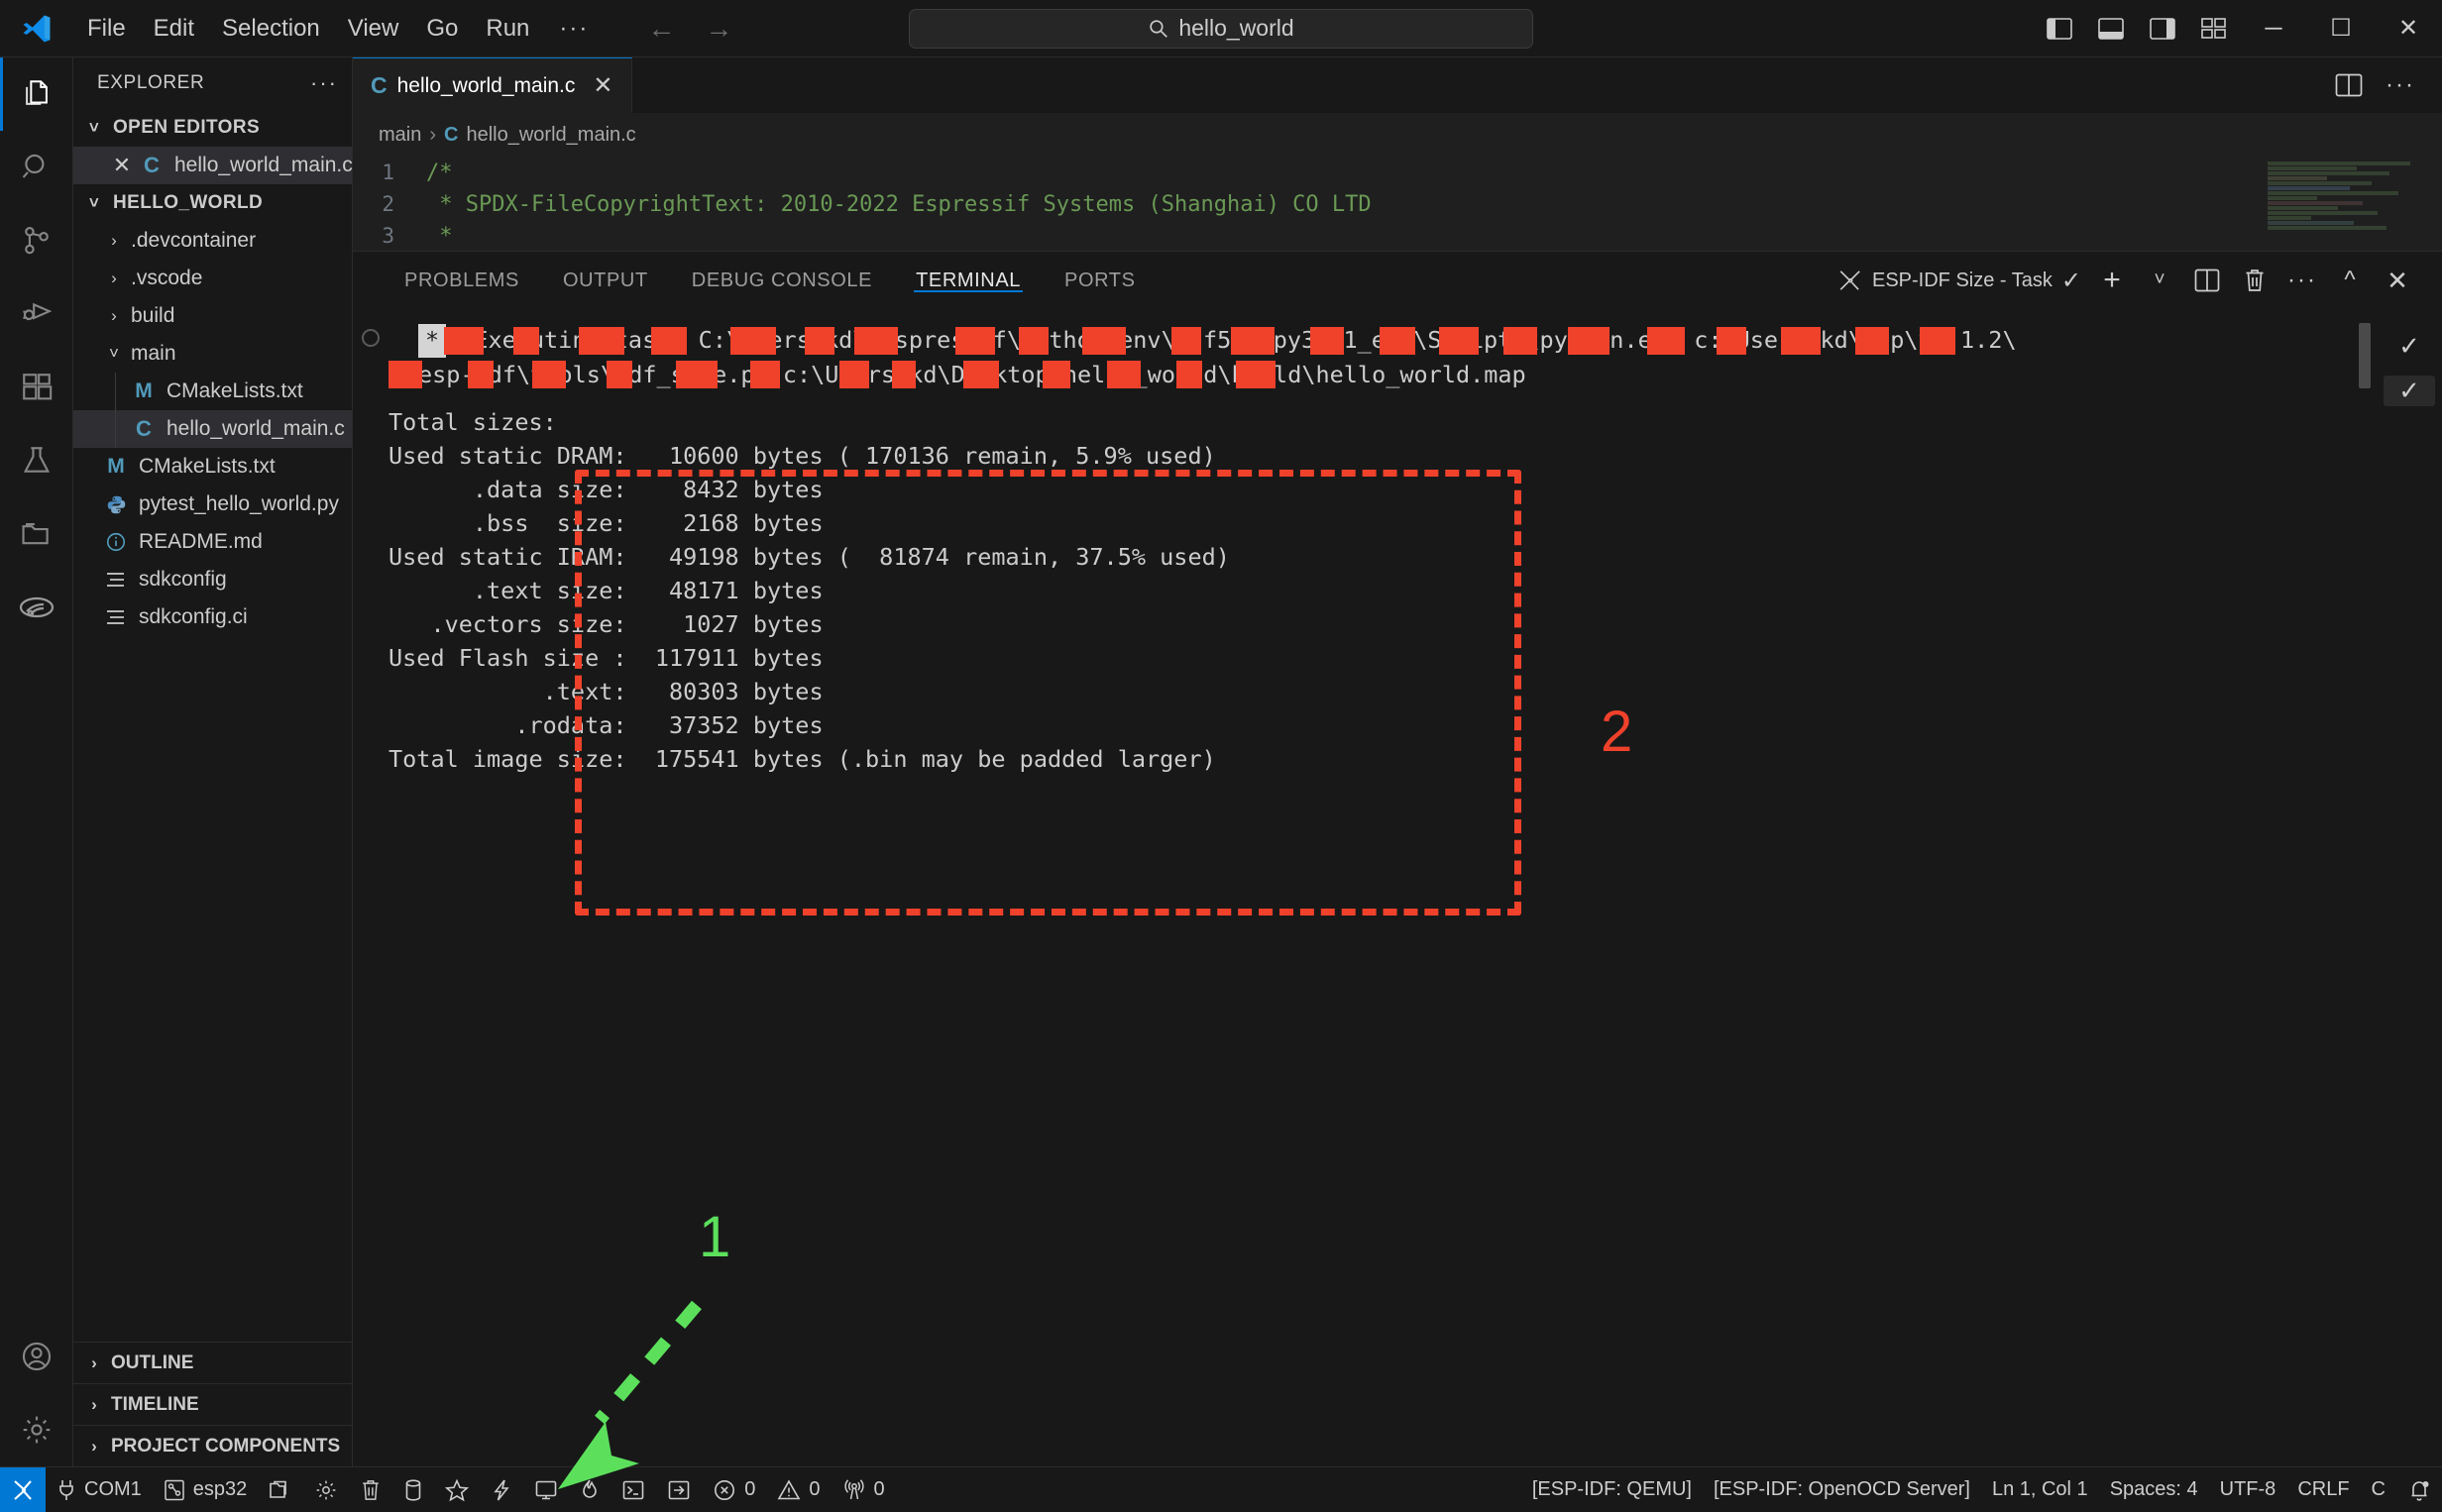  What do you see at coordinates (442, 29) in the screenshot?
I see `menu-go: Go` at bounding box center [442, 29].